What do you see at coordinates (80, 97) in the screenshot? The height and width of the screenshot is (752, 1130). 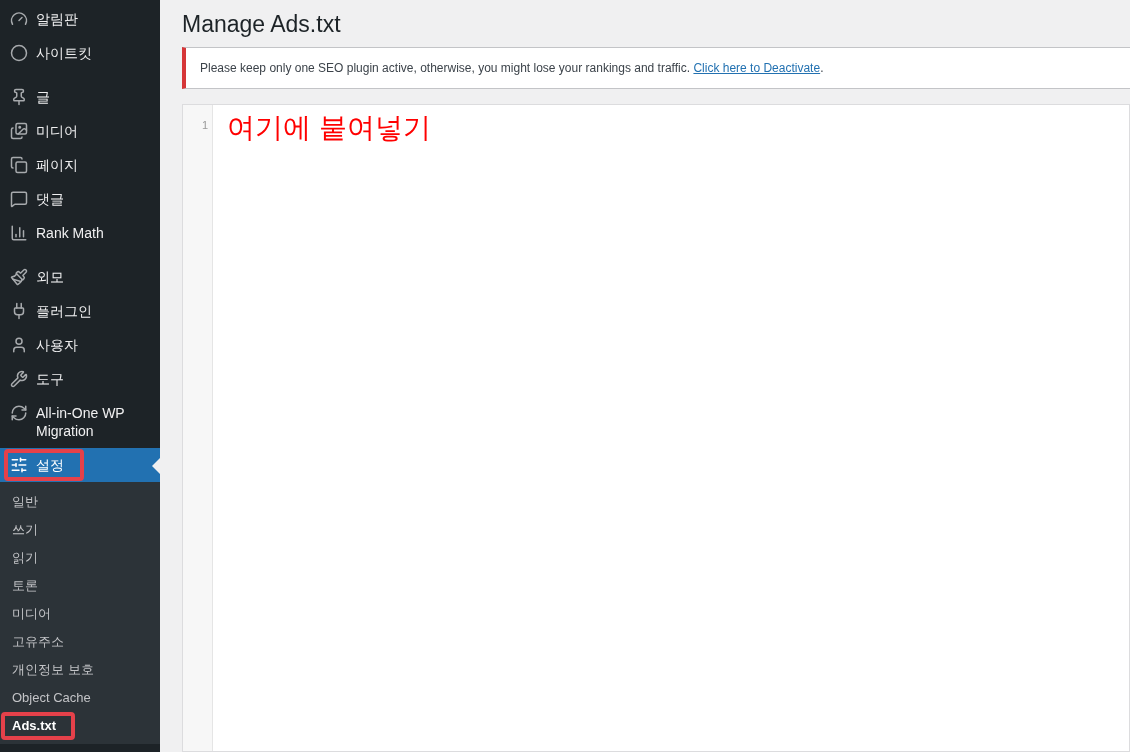 I see `menu-item: 글` at bounding box center [80, 97].